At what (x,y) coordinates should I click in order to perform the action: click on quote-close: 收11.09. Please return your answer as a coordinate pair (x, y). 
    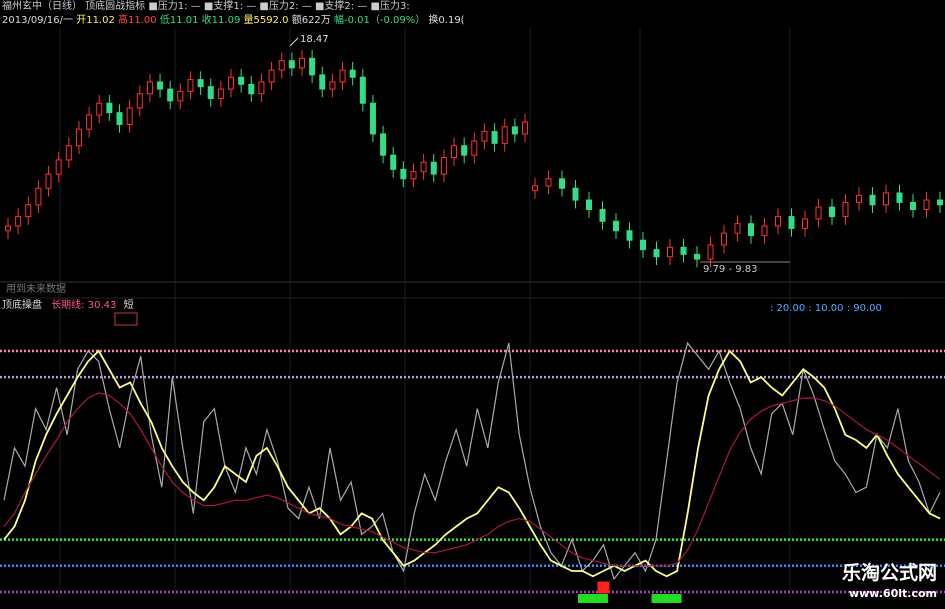
    Looking at the image, I should click on (221, 20).